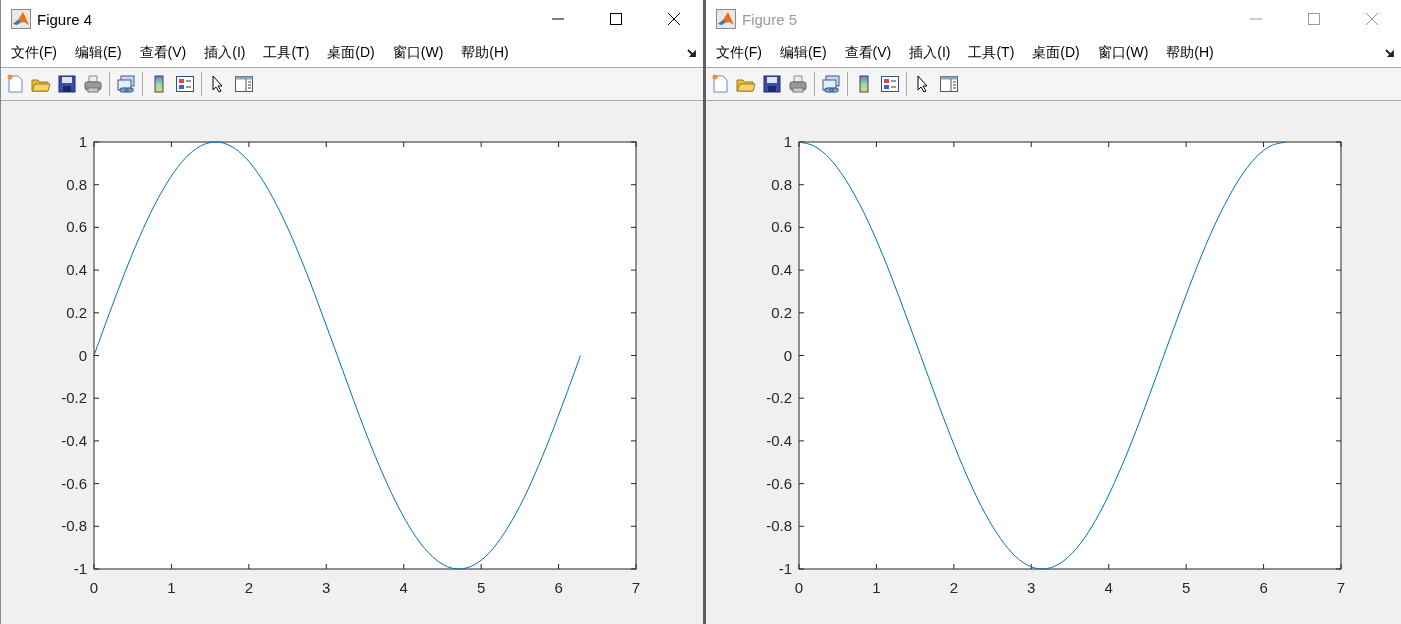 The height and width of the screenshot is (624, 1401). Describe the element at coordinates (674, 19) in the screenshot. I see `close-icon` at that location.